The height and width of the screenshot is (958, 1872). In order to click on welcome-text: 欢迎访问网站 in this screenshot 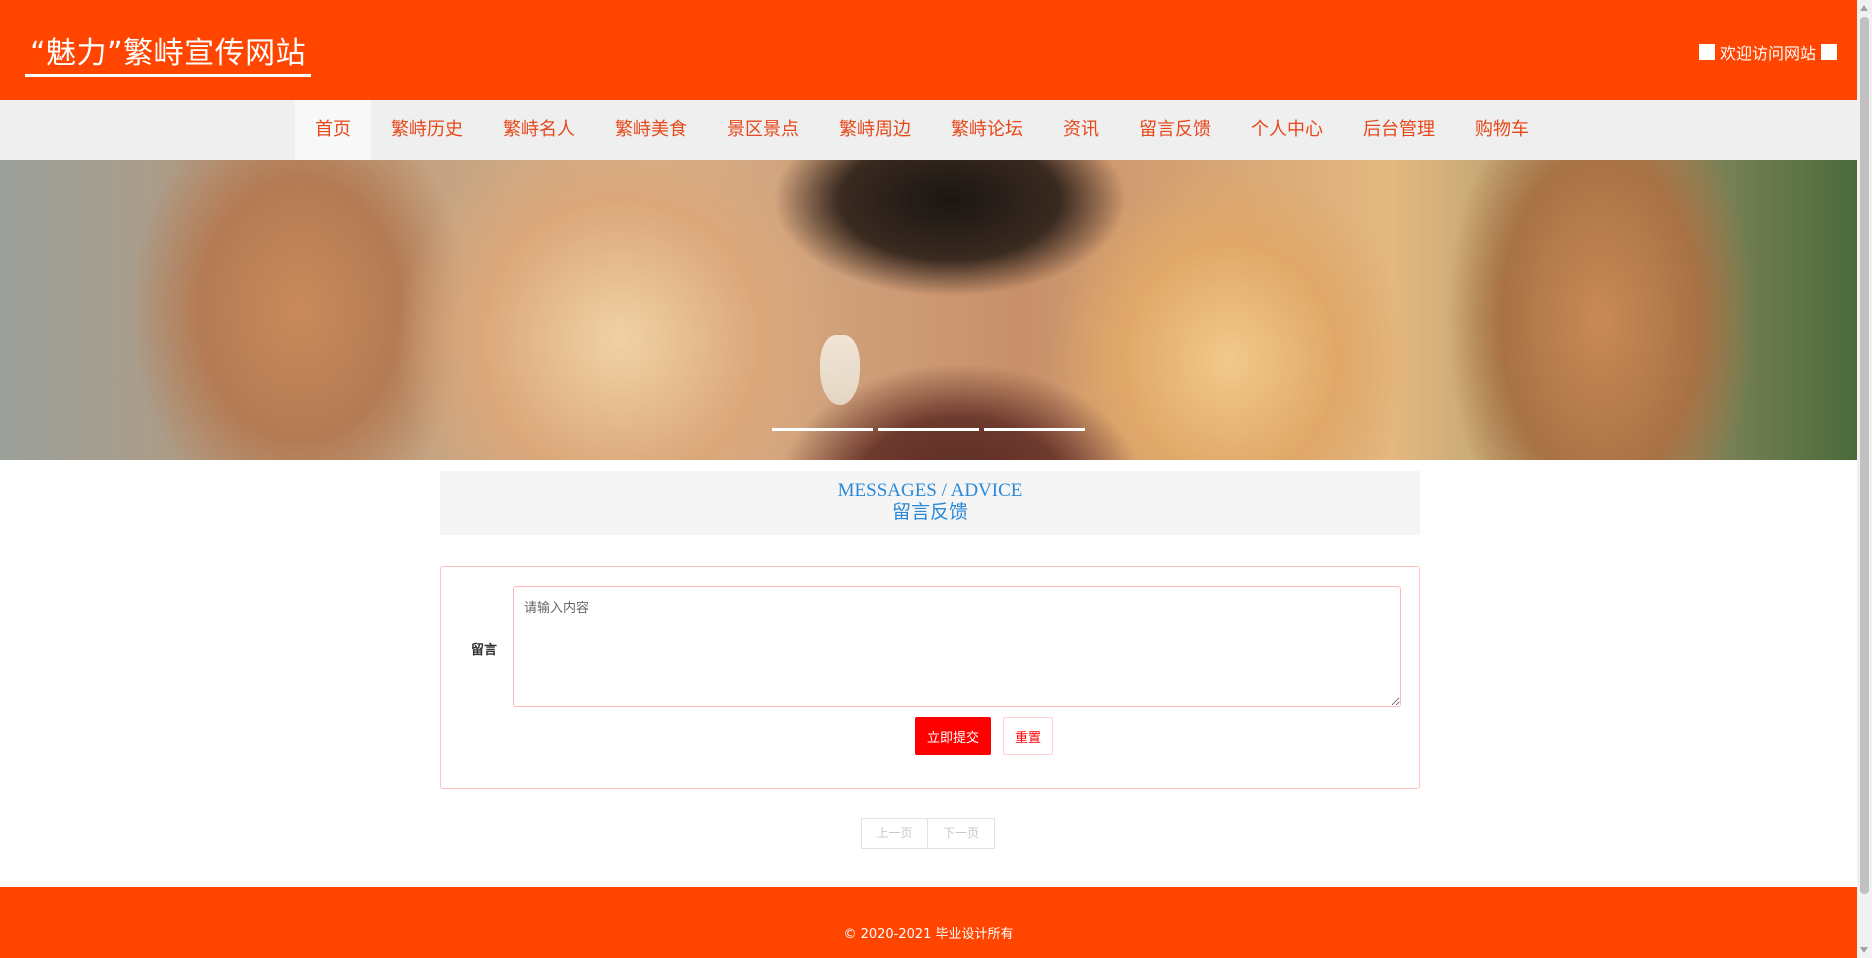, I will do `click(1767, 53)`.